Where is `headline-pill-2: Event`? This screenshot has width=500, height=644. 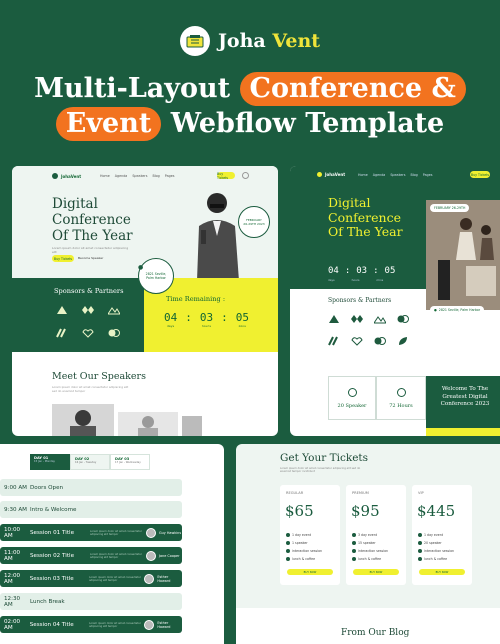
headline-pill-2: Event is located at coordinates (108, 124).